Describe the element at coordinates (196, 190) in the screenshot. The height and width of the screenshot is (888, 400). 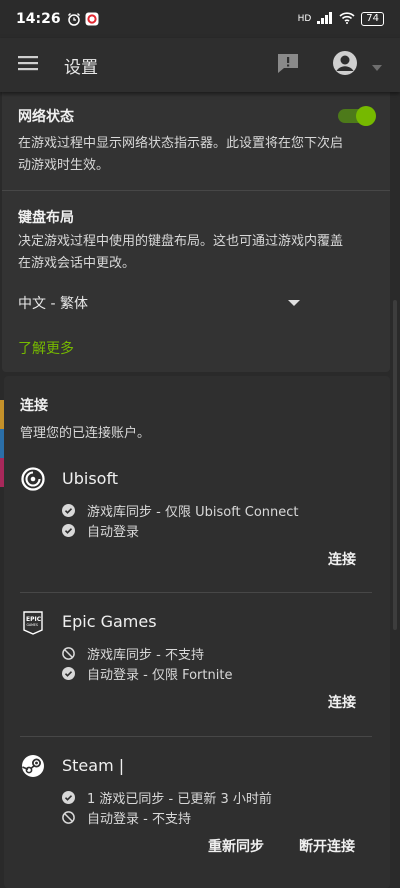
I see `section-divider` at that location.